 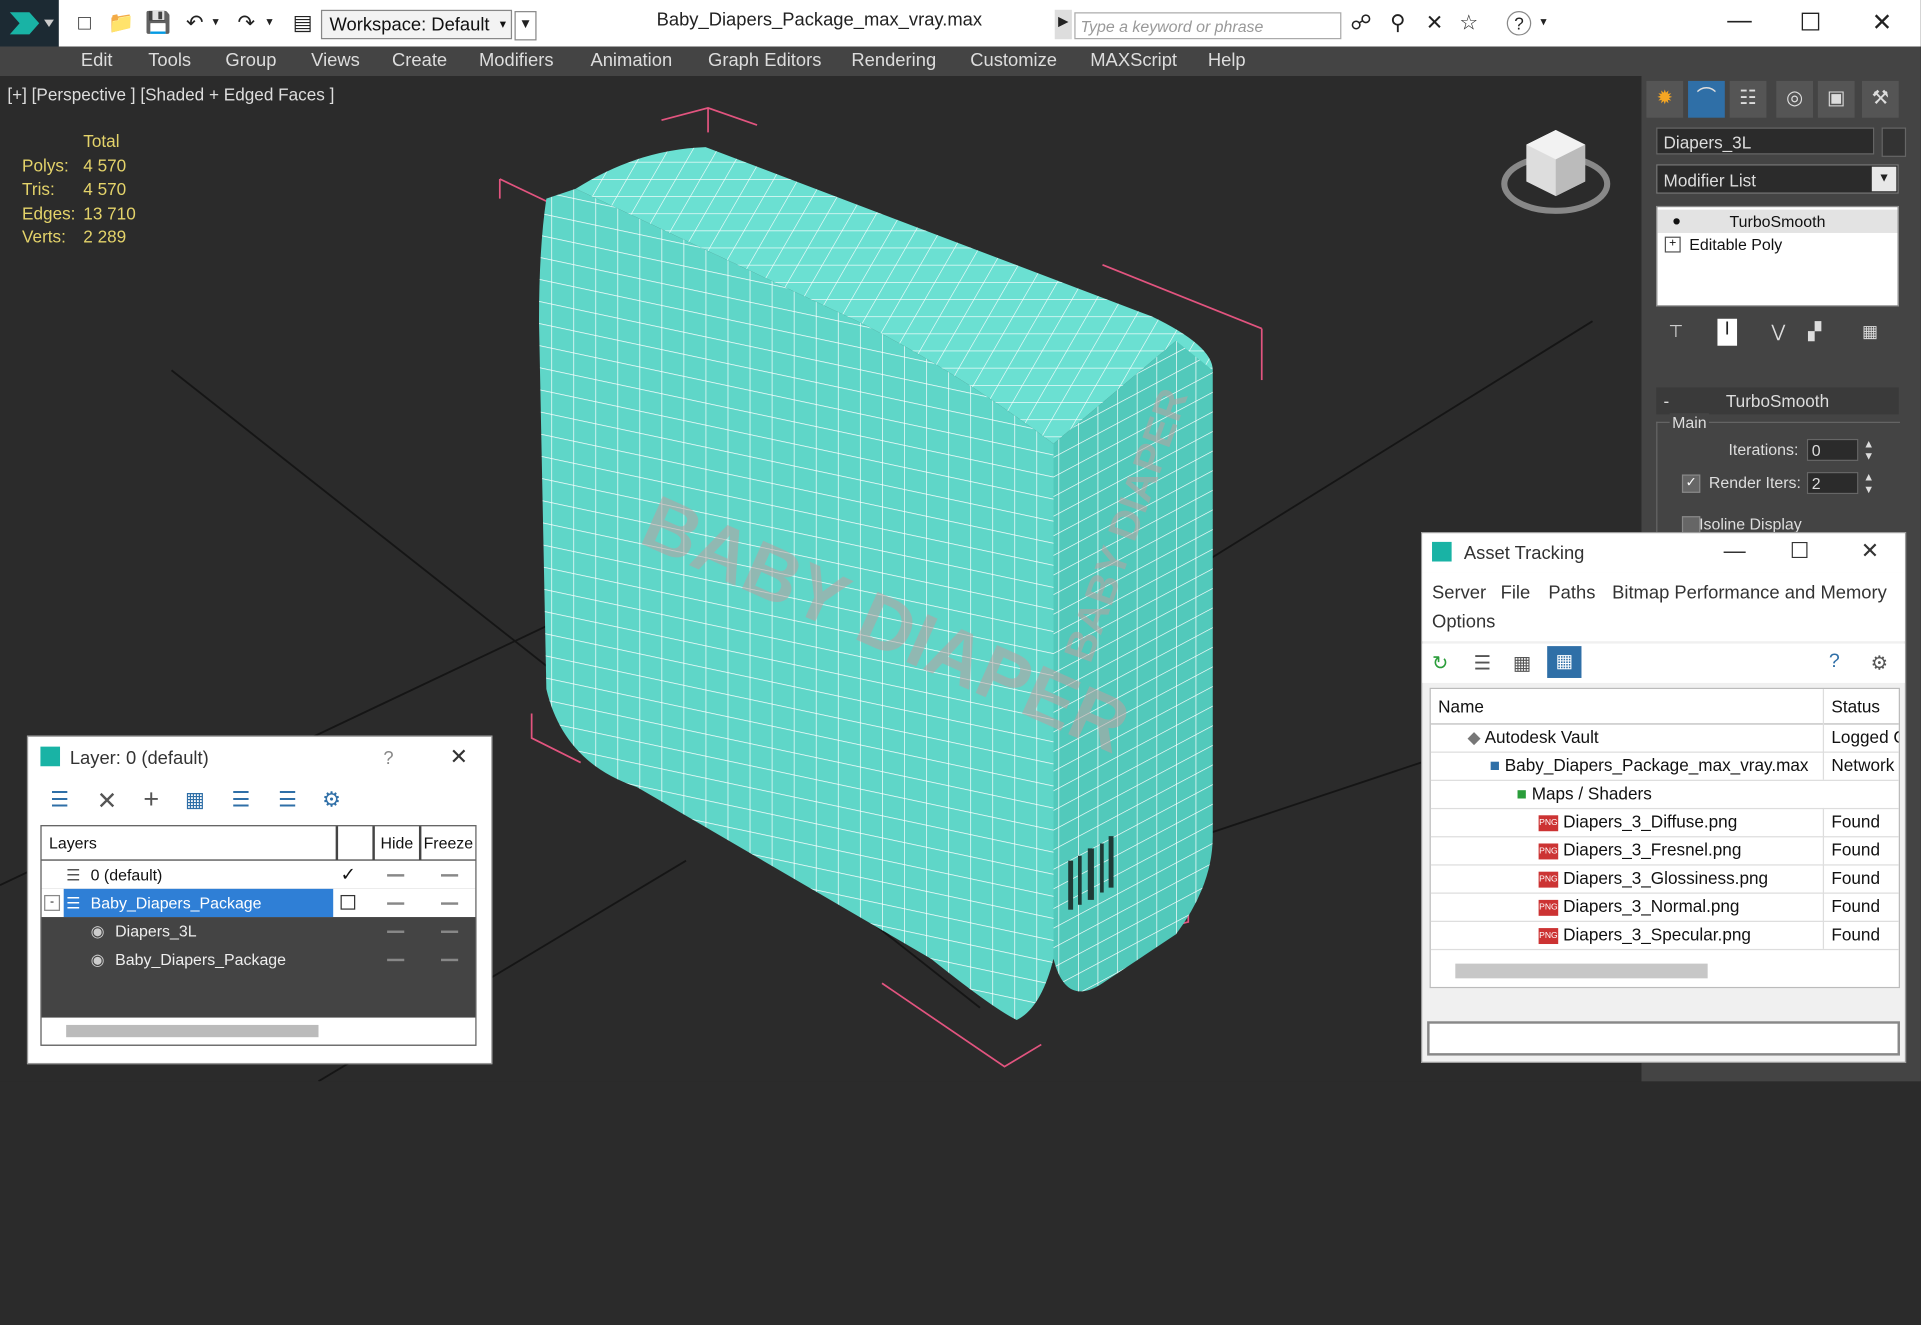 I want to click on refresh-icon: ↻, so click(x=1440, y=663).